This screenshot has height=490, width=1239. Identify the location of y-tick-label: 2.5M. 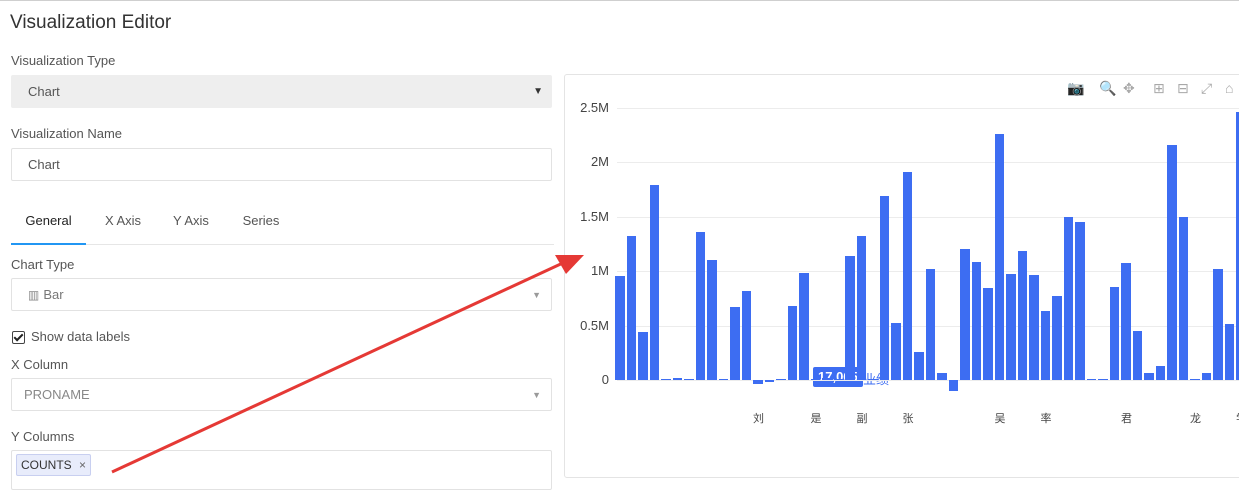
(594, 107).